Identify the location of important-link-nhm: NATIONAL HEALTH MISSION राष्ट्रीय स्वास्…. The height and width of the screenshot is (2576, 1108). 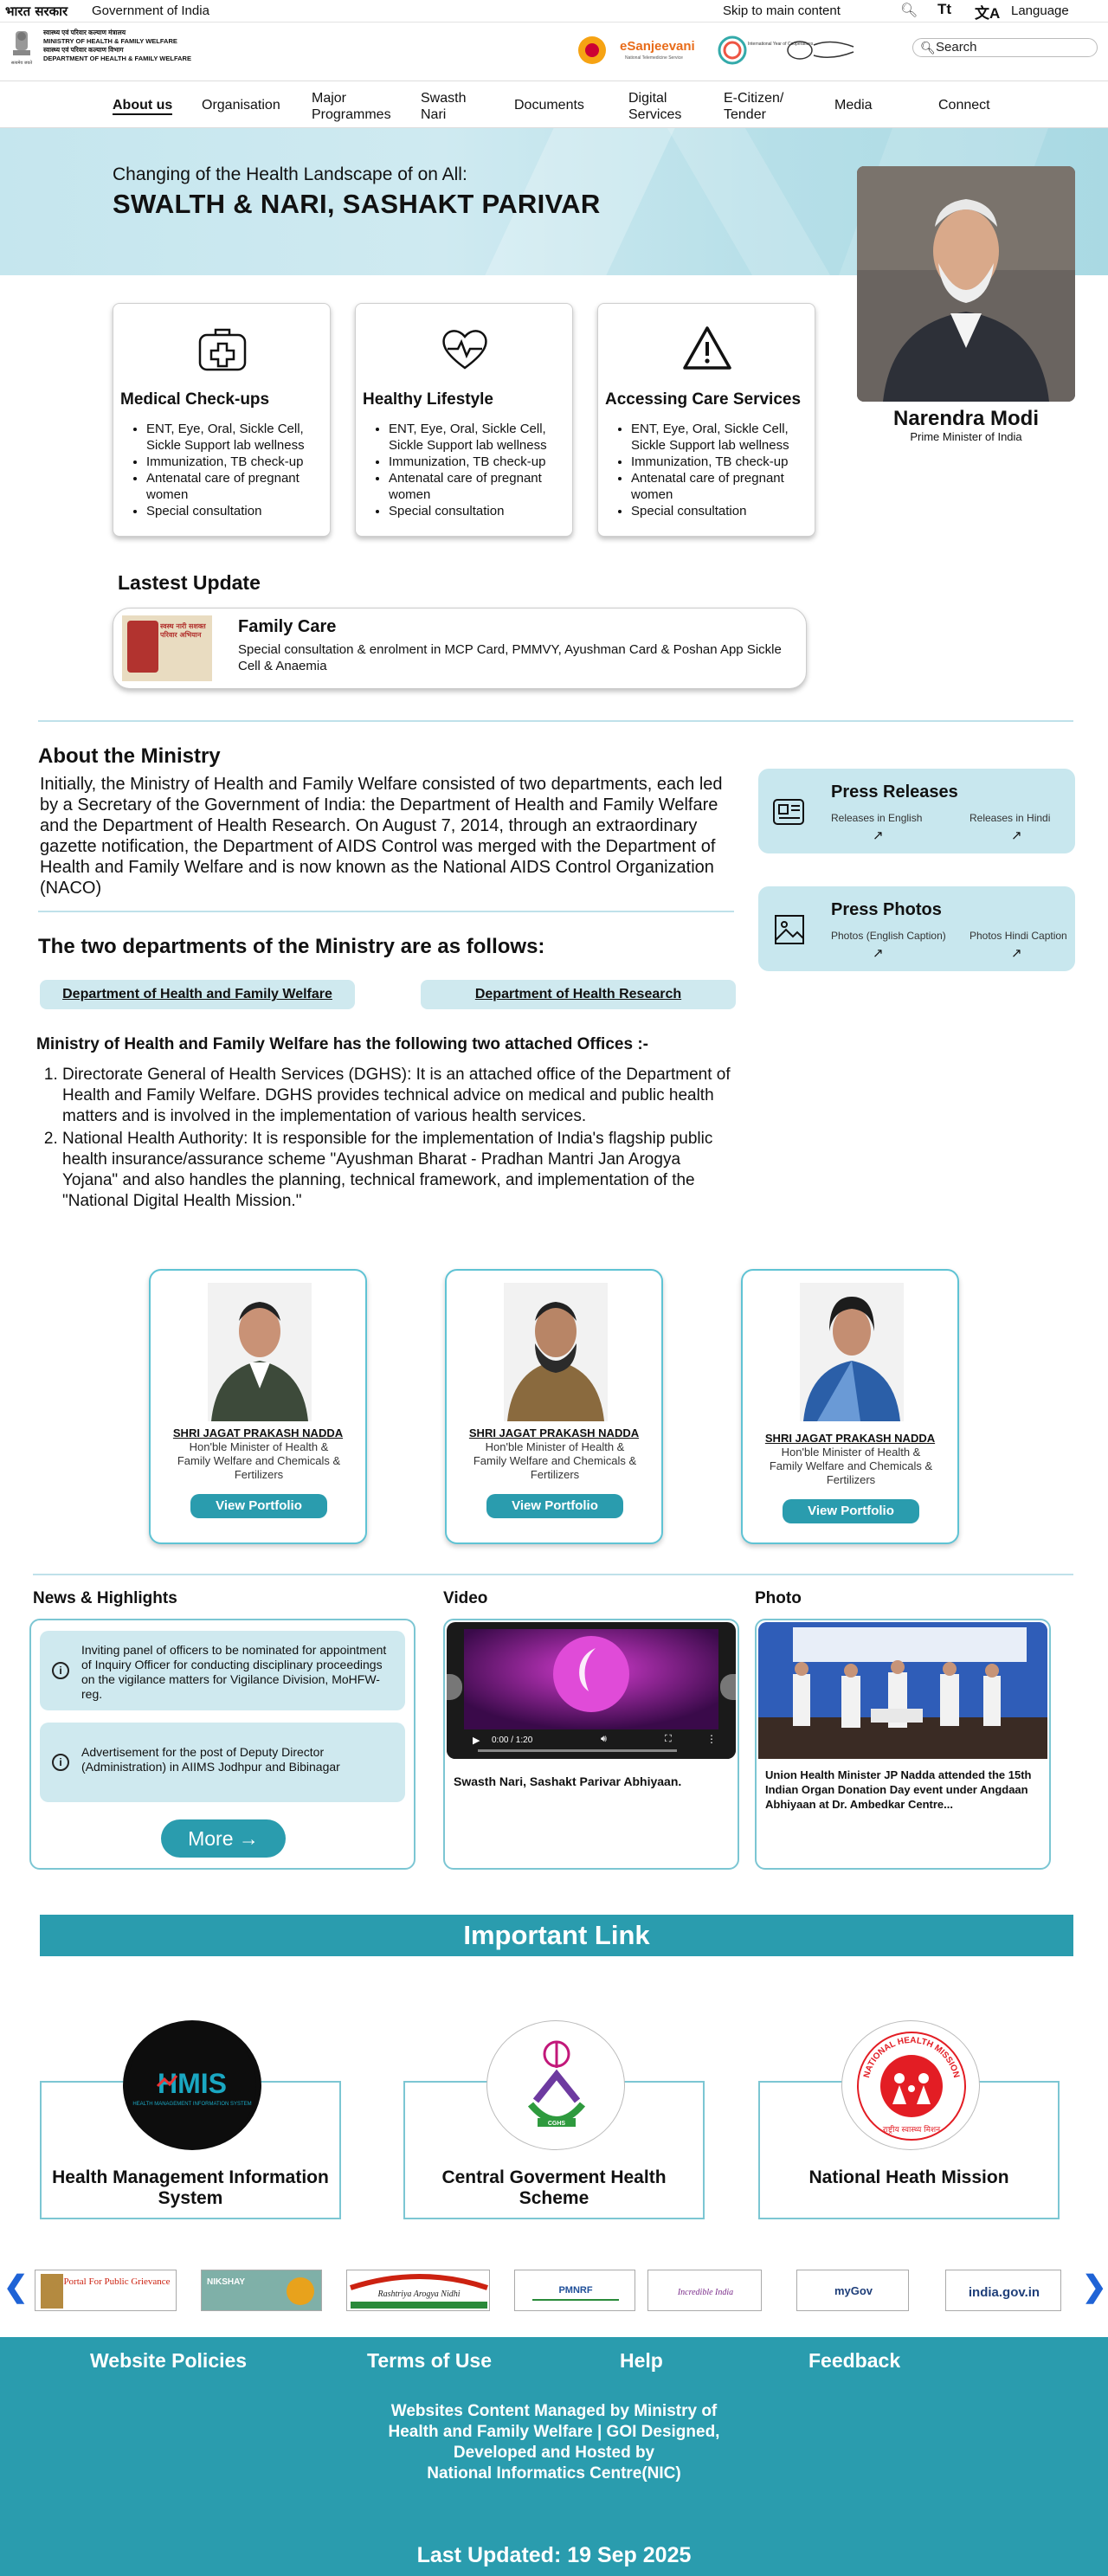
(909, 2119).